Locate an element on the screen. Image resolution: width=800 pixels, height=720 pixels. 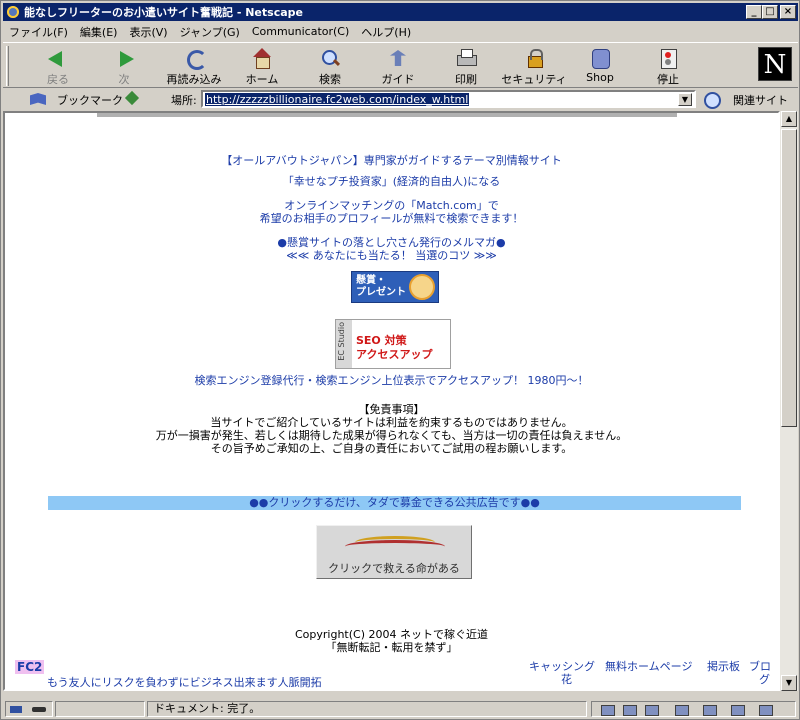
related-sites-label: 関連サイト is located at coordinates (760, 100).